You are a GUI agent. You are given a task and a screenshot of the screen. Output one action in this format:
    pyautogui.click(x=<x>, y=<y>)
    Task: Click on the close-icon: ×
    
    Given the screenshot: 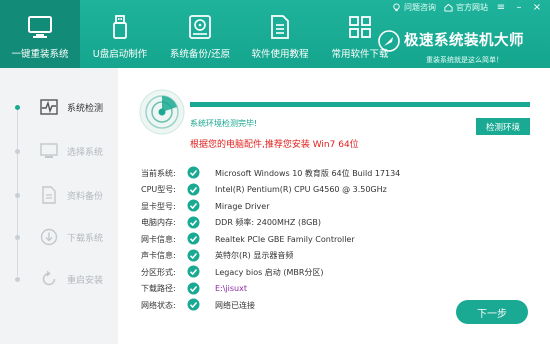 What is the action you would take?
    pyautogui.click(x=537, y=8)
    